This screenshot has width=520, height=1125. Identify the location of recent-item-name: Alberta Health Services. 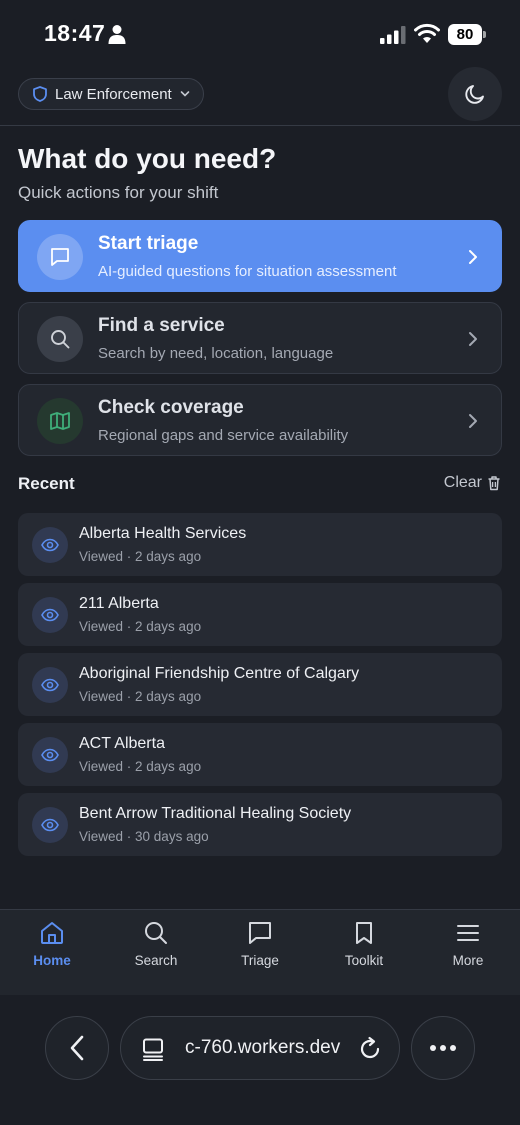
(163, 533).